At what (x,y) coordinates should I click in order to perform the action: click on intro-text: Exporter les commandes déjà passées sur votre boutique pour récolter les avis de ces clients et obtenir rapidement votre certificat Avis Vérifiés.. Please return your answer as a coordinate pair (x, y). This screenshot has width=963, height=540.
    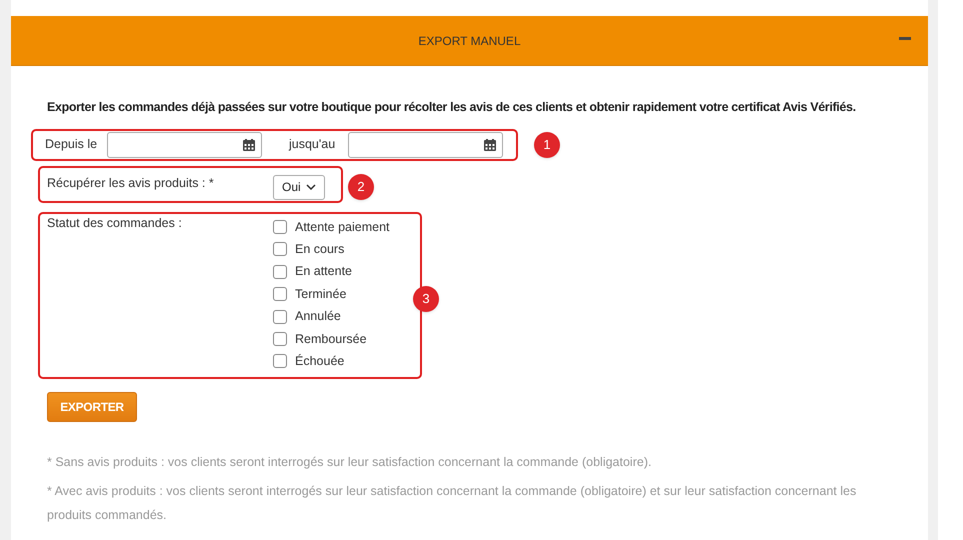
    Looking at the image, I should click on (451, 107).